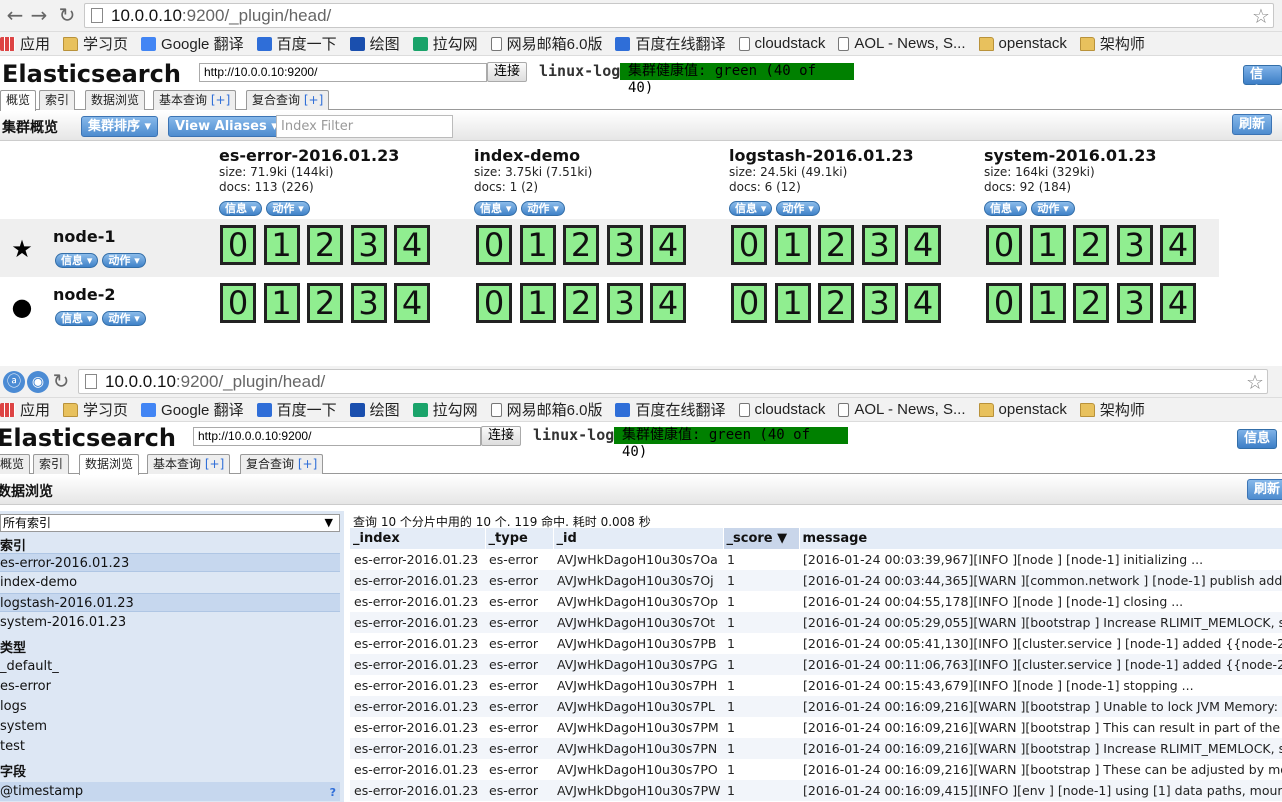 This screenshot has height=802, width=1282. Describe the element at coordinates (170, 706) in the screenshot. I see `sidebar-type-item: logs` at that location.